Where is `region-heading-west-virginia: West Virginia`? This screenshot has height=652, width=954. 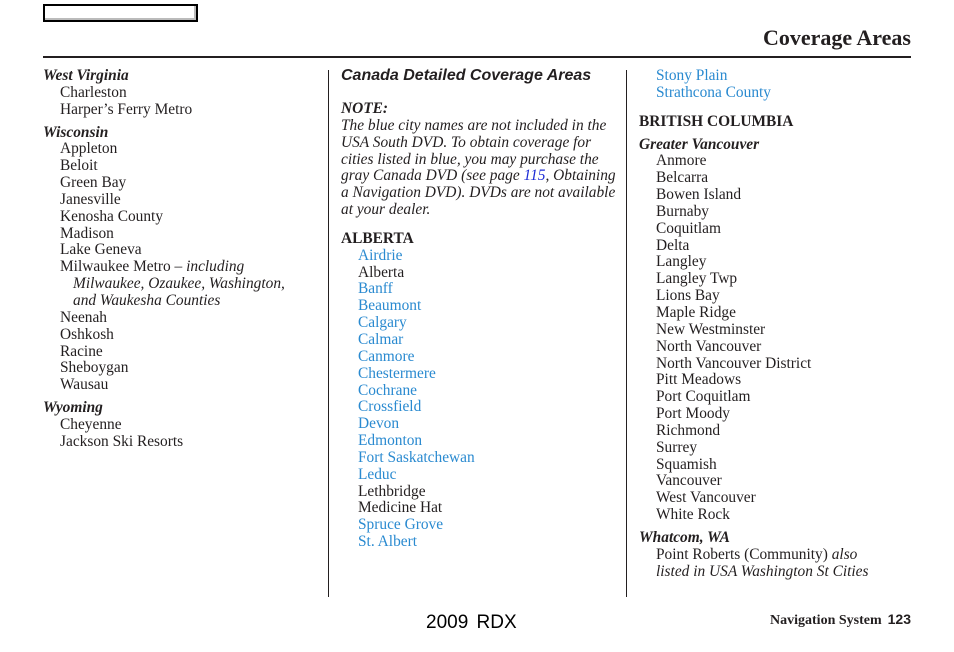
region-heading-west-virginia: West Virginia is located at coordinates (86, 75).